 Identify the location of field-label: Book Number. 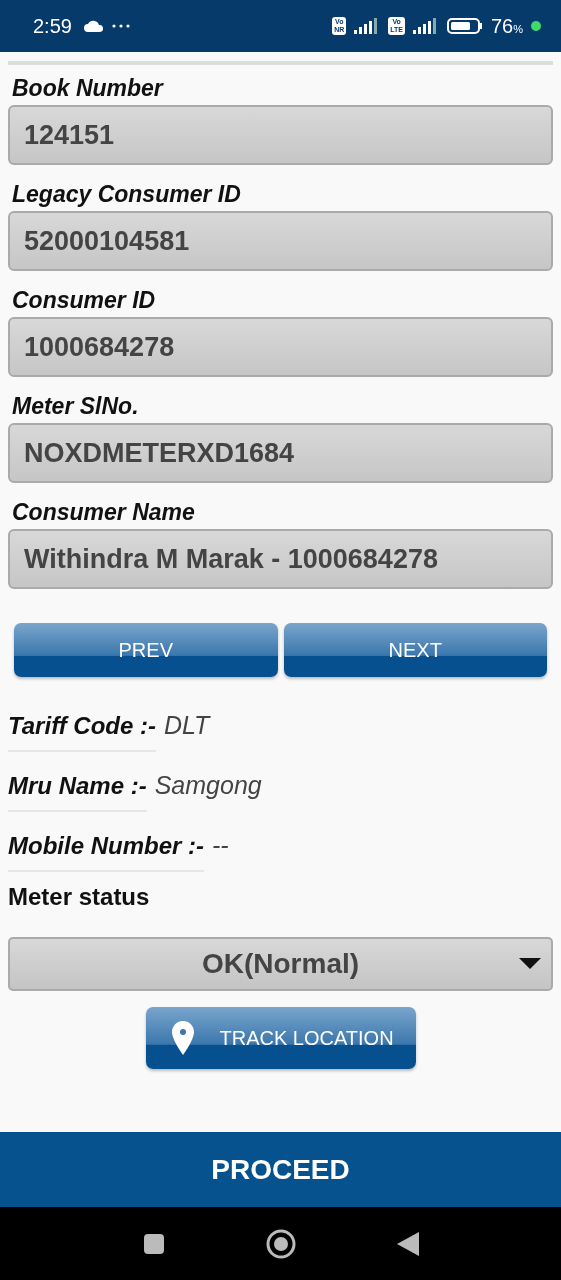
(88, 88).